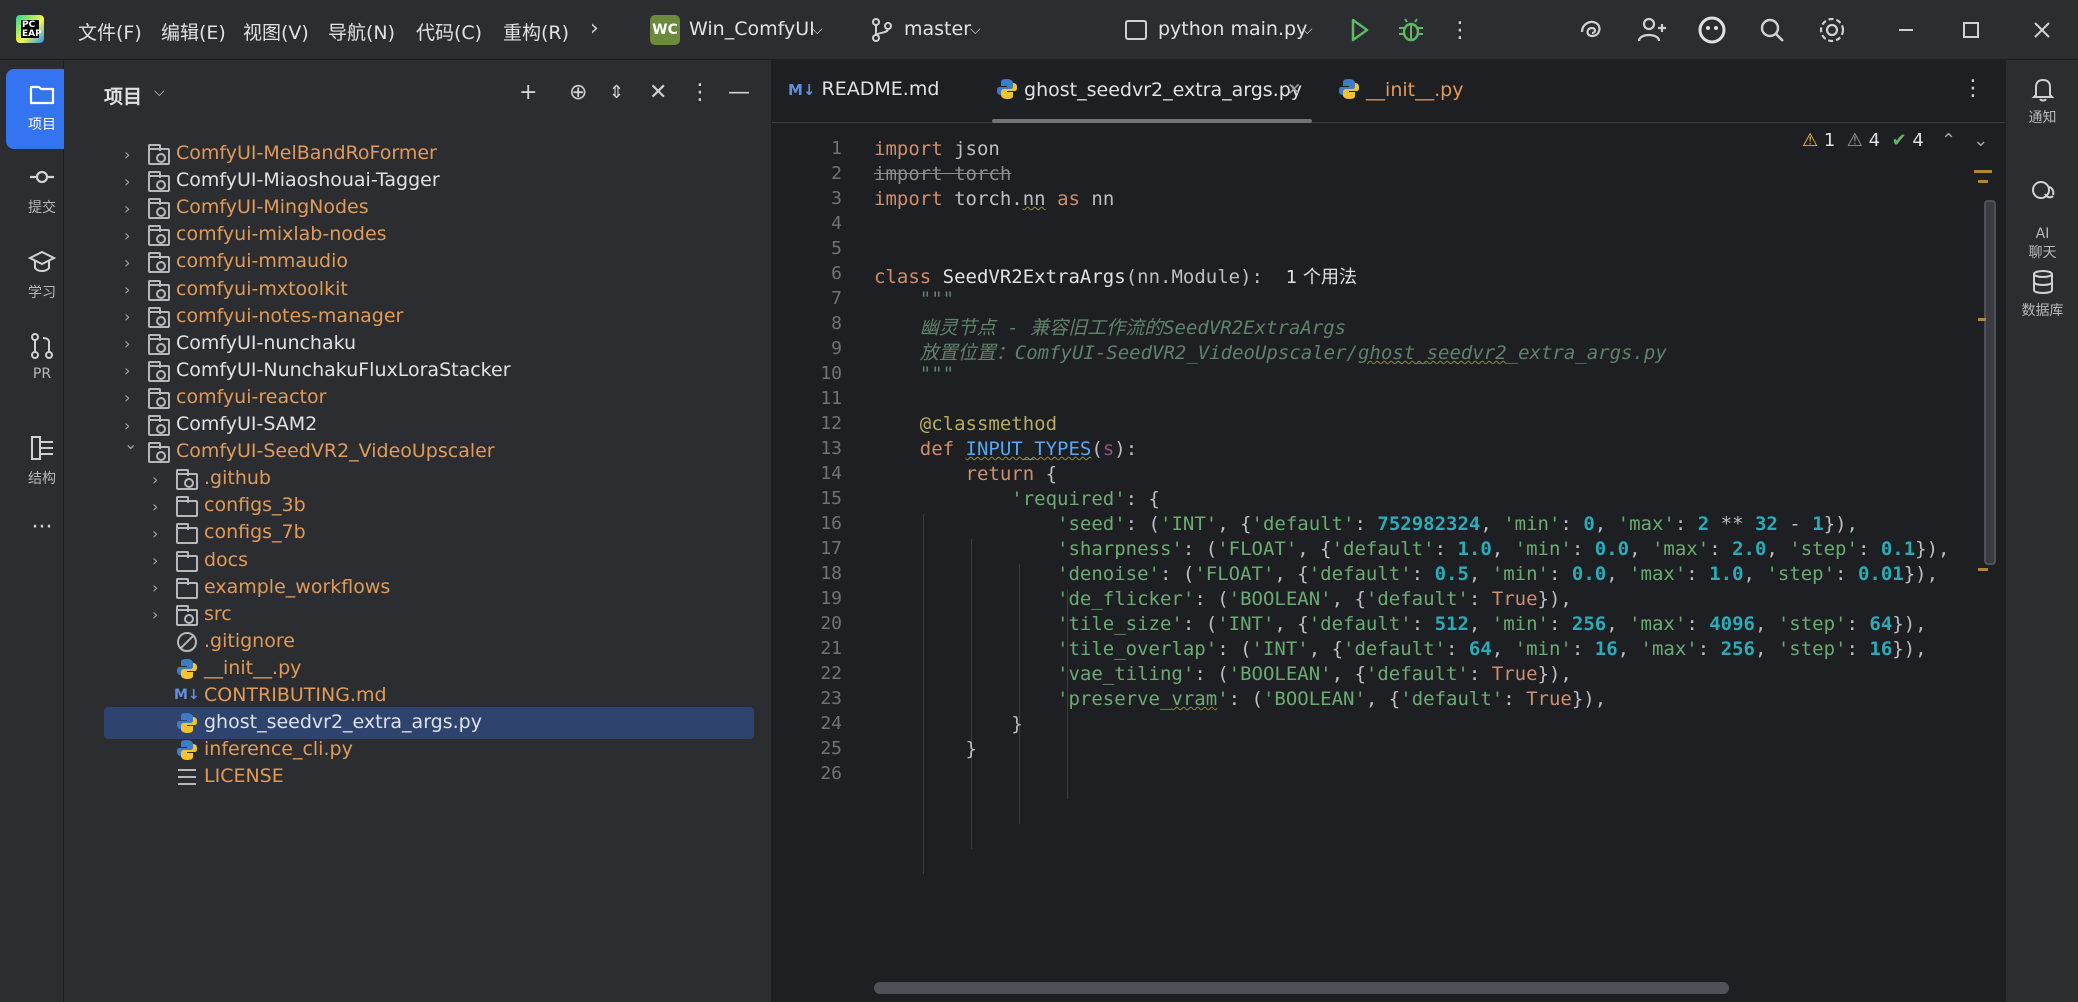  I want to click on code-line-3: import torch.nn as nn, so click(994, 199).